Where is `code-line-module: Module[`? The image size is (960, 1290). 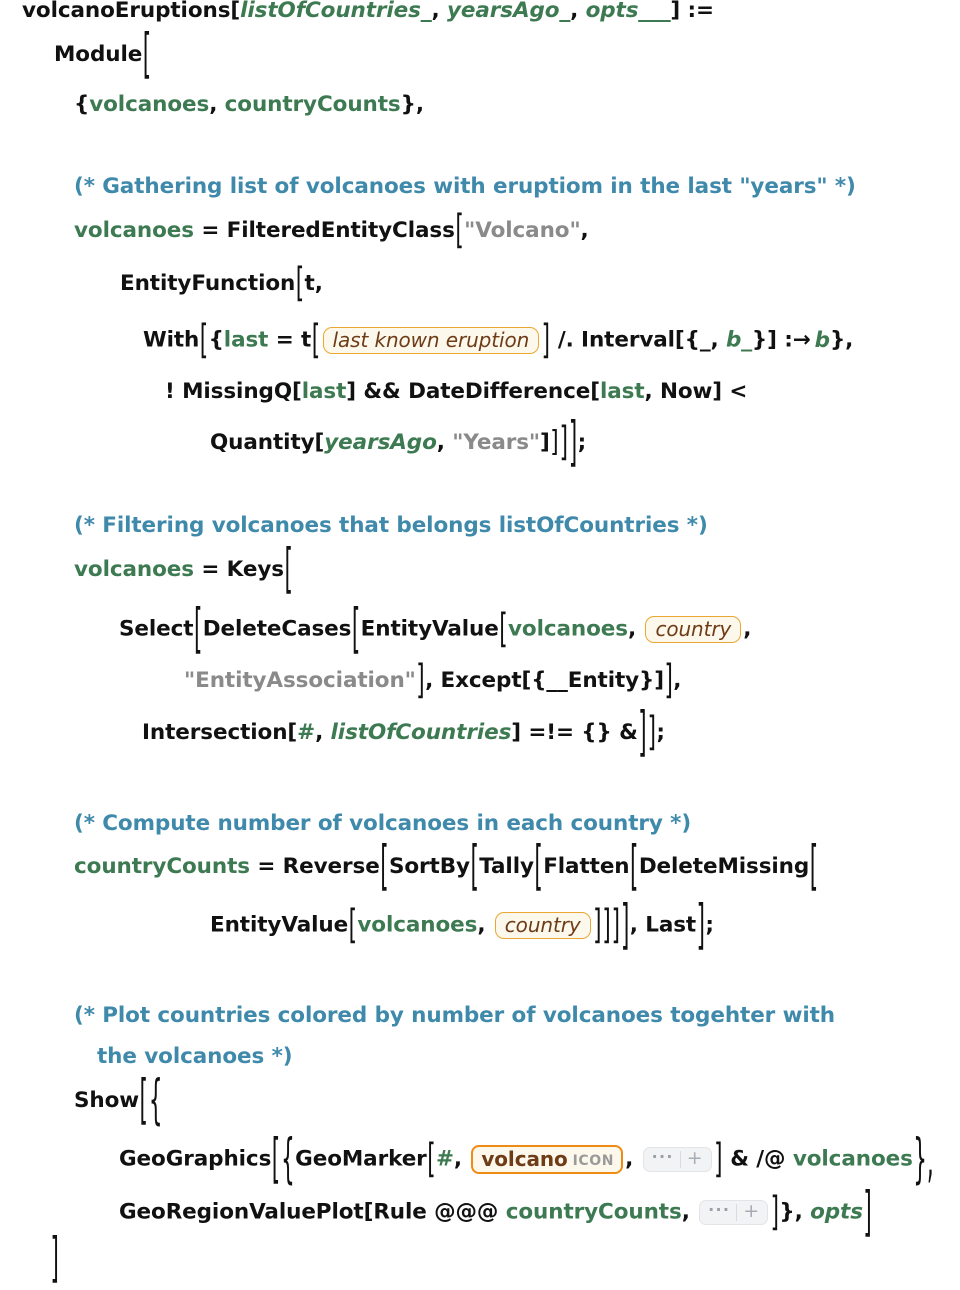
code-line-module: Module[ is located at coordinates (103, 55).